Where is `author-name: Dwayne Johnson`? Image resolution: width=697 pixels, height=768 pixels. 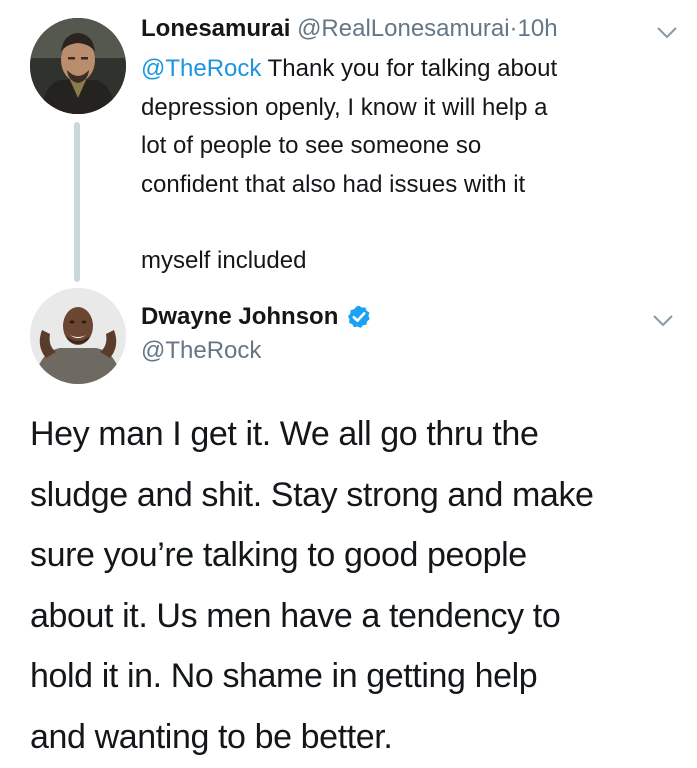 author-name: Dwayne Johnson is located at coordinates (239, 317).